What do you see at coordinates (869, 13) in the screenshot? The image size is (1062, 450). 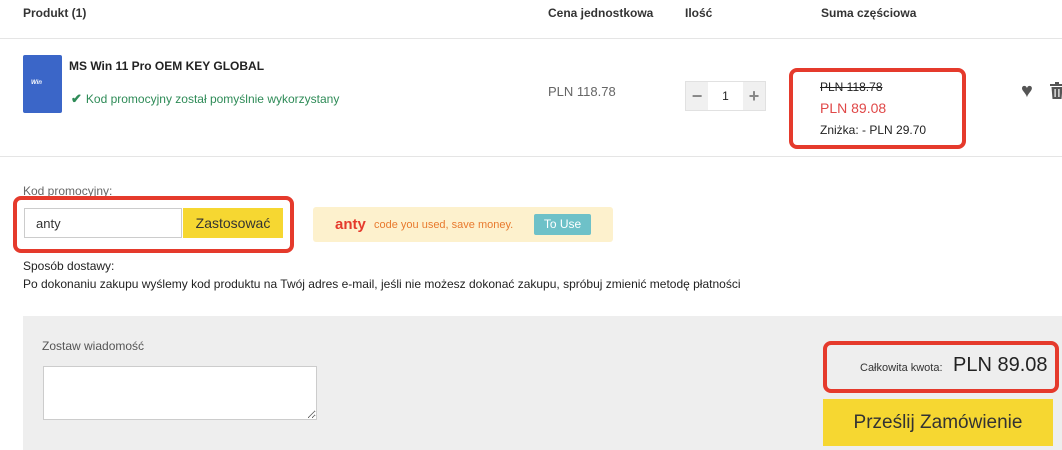 I see `header-subtotal: Suma częściowa` at bounding box center [869, 13].